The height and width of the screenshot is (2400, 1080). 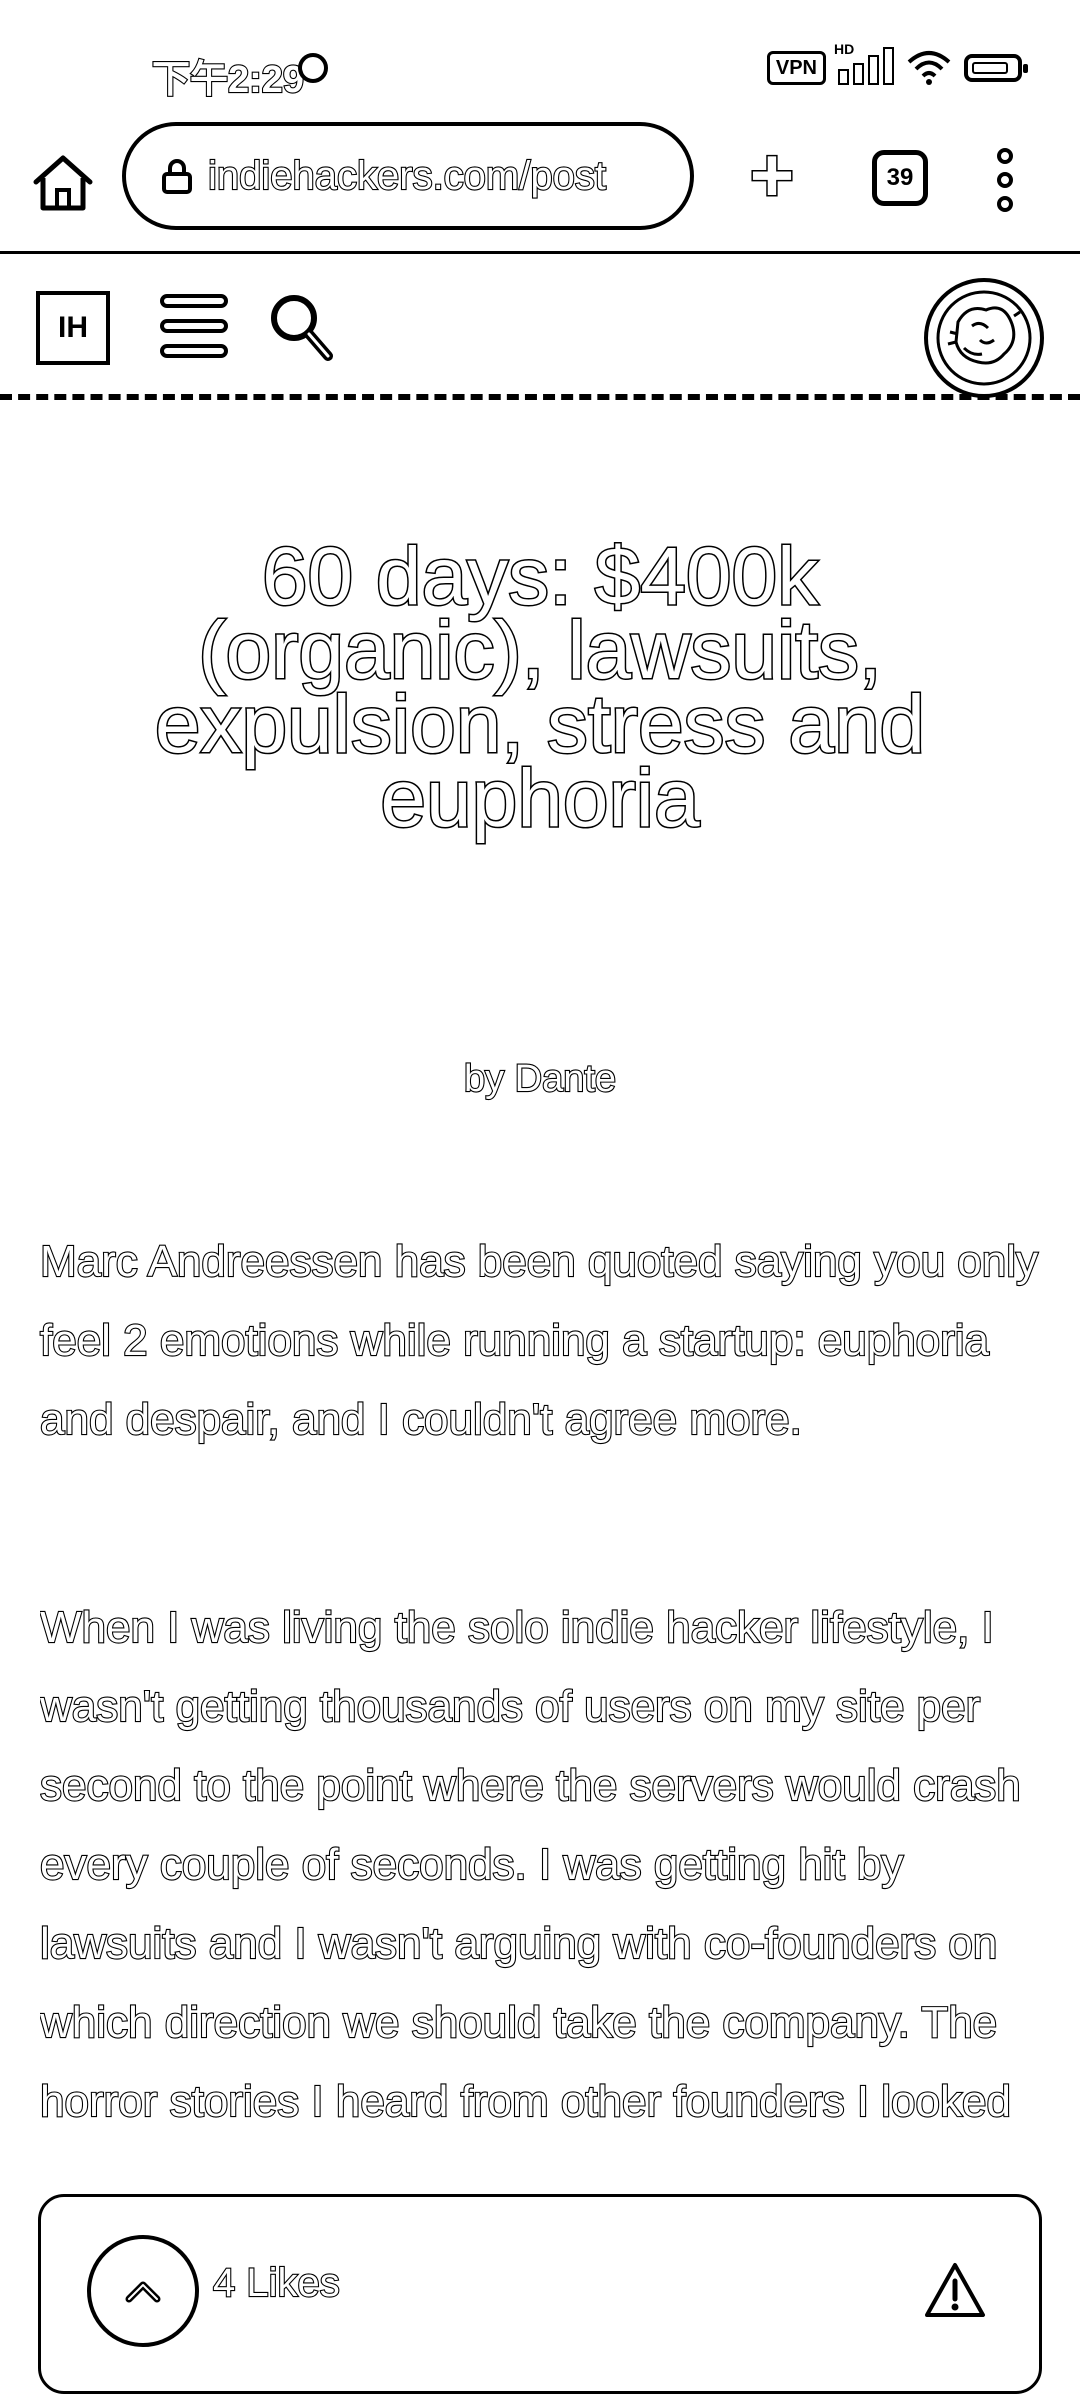 I want to click on vpn-icon: VPN, so click(x=796, y=68).